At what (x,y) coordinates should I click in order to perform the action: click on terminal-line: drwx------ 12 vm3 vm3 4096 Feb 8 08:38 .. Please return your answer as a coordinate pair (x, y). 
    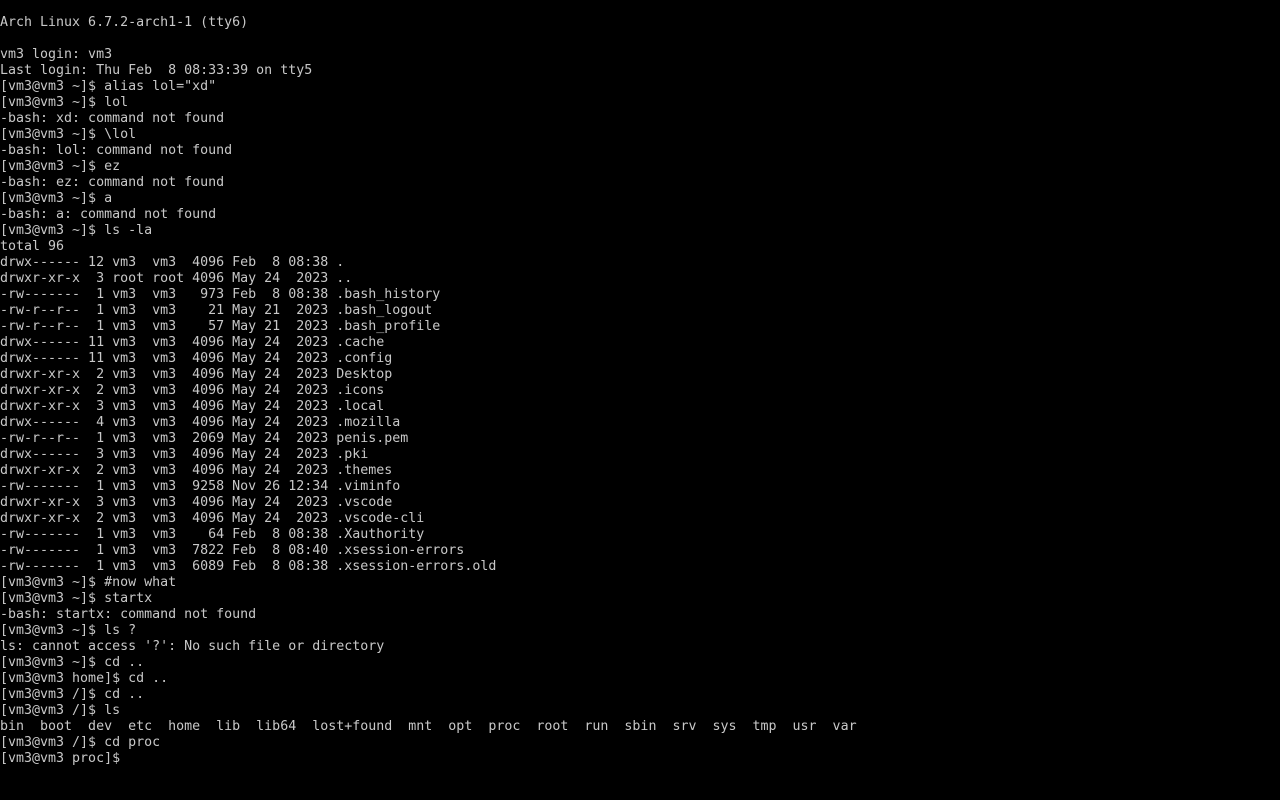
    Looking at the image, I should click on (172, 262).